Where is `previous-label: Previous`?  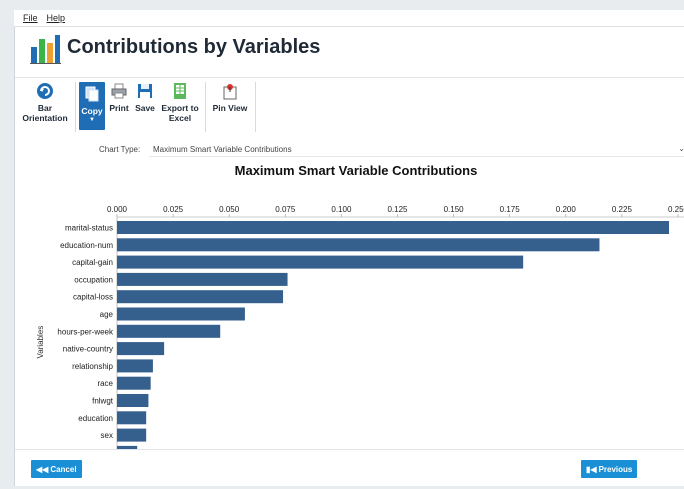
previous-label: Previous is located at coordinates (615, 469).